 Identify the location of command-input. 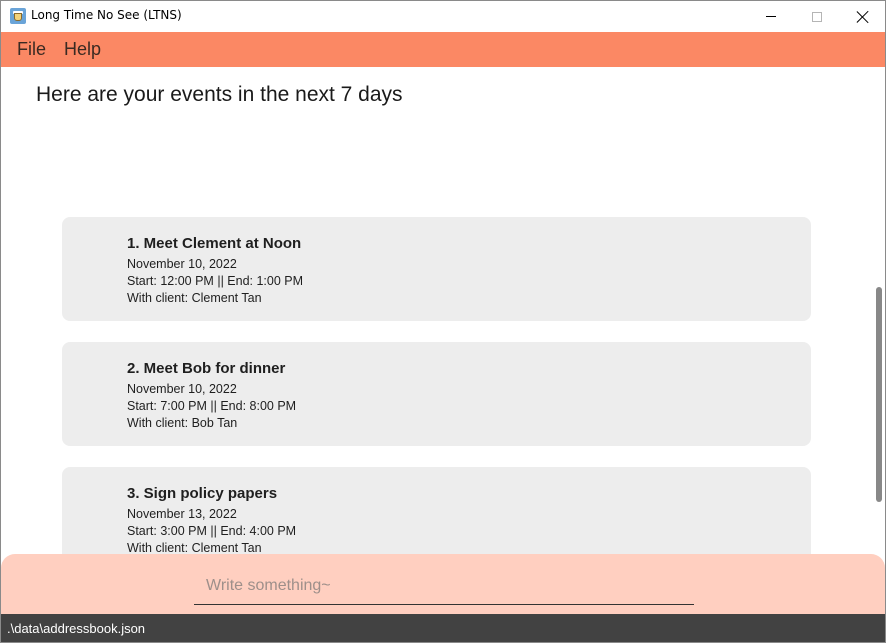
(444, 586).